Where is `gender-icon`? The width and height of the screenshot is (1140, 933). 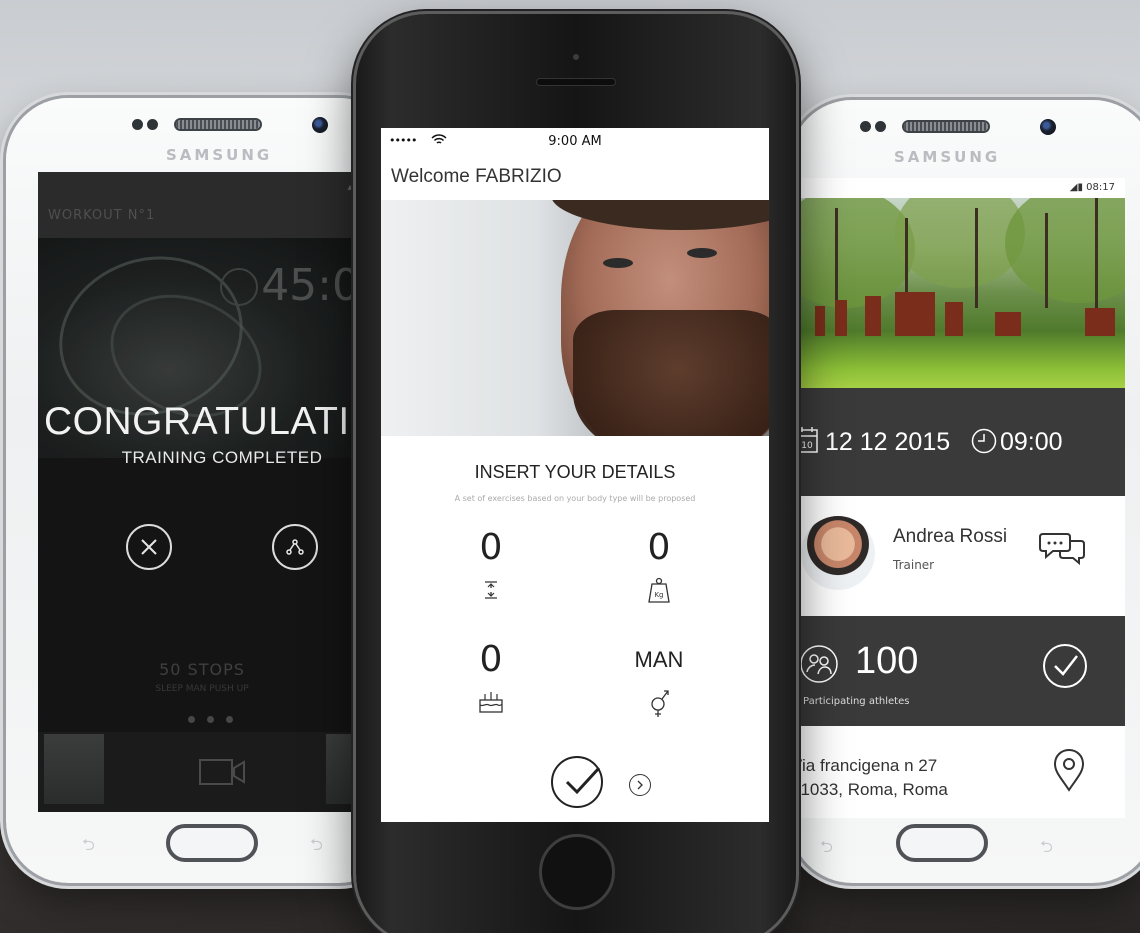 gender-icon is located at coordinates (660, 703).